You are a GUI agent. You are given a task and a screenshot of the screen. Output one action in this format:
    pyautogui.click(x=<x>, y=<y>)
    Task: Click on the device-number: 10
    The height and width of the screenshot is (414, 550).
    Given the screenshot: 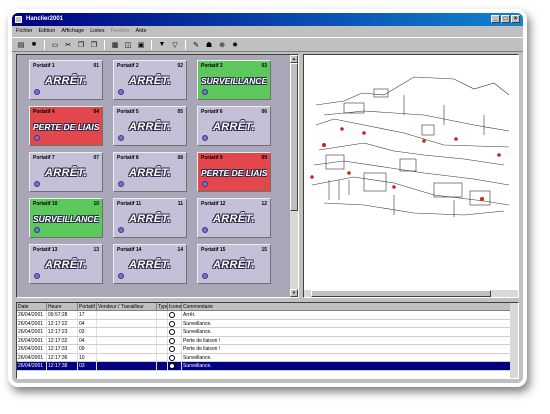 What is the action you would take?
    pyautogui.click(x=96, y=204)
    